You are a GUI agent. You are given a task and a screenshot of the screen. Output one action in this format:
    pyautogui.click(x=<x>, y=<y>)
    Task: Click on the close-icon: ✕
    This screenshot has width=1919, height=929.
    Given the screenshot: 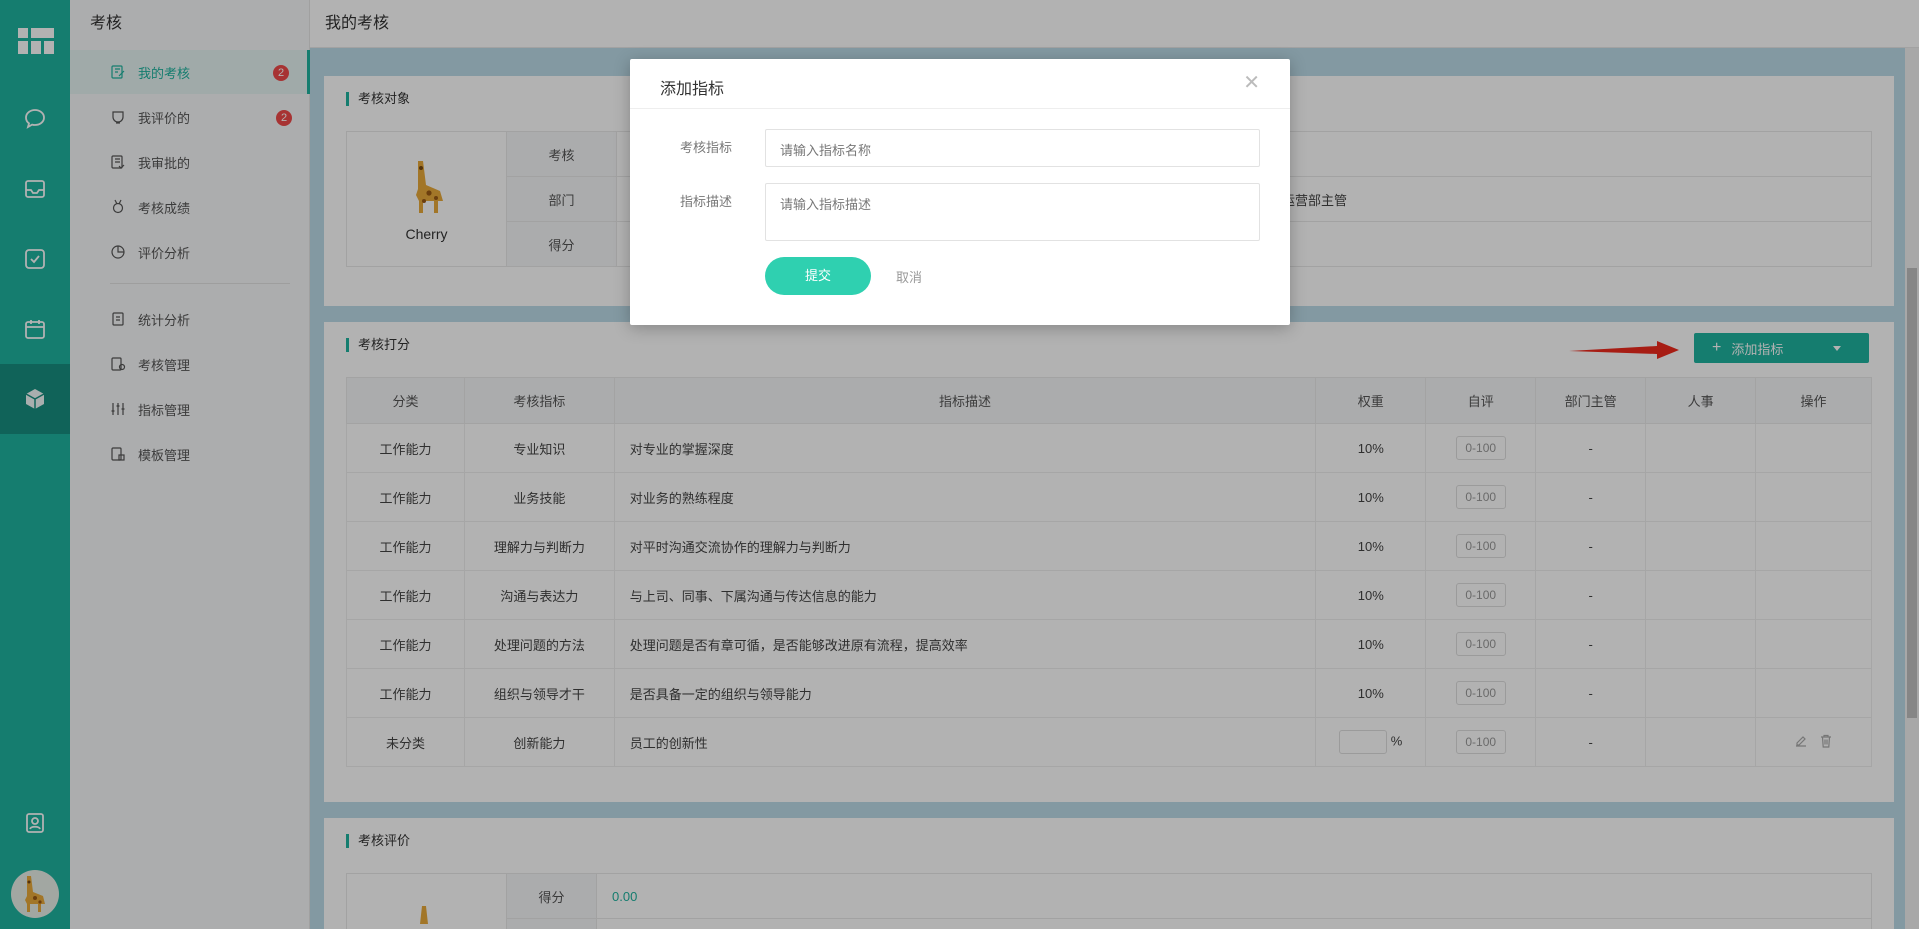 What is the action you would take?
    pyautogui.click(x=1251, y=83)
    